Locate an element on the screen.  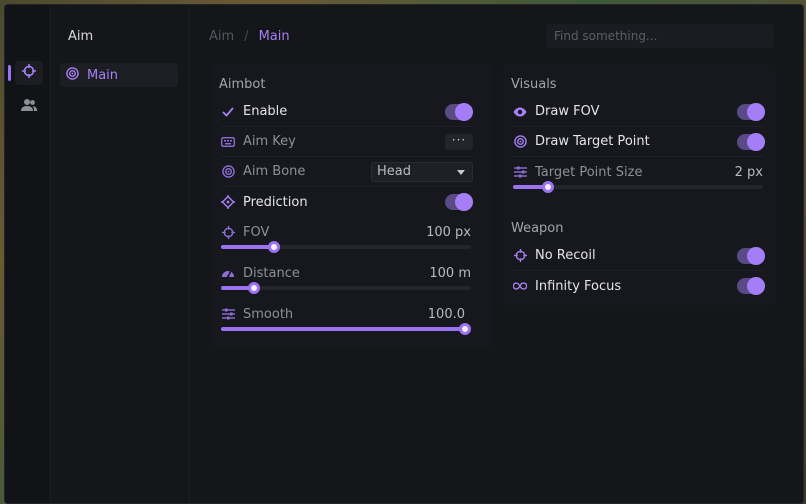
weapon-title: Weapon is located at coordinates (537, 228).